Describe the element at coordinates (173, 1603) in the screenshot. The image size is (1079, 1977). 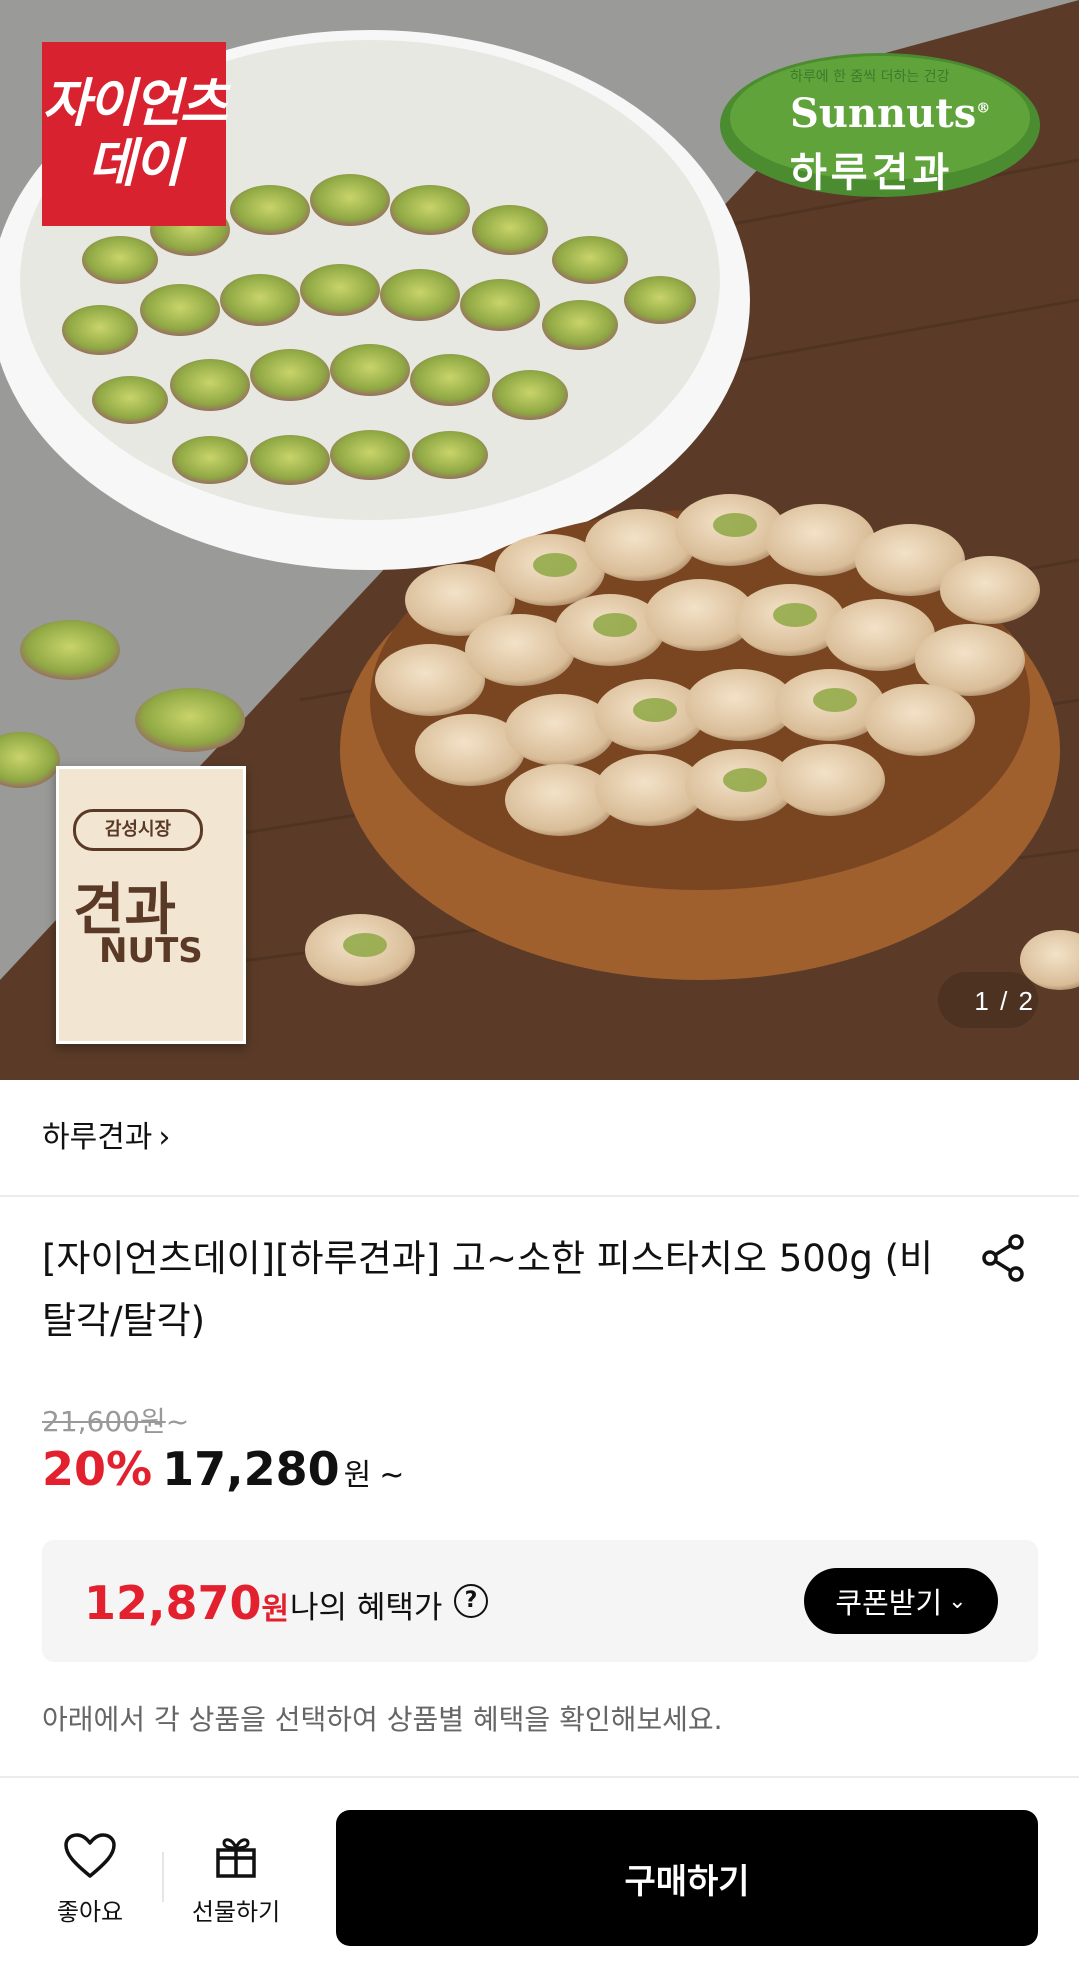
I see `benefit-price-value: 12,870` at that location.